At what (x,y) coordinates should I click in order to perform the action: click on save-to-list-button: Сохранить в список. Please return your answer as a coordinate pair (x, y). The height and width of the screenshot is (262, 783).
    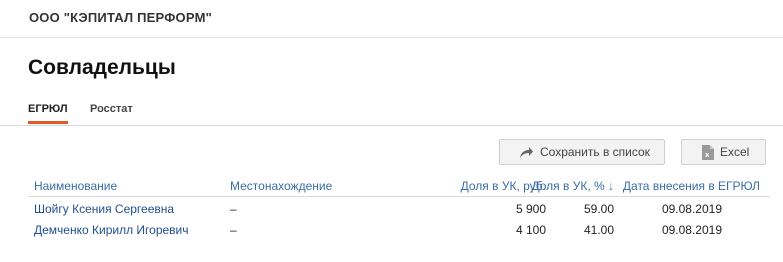
    Looking at the image, I should click on (582, 152).